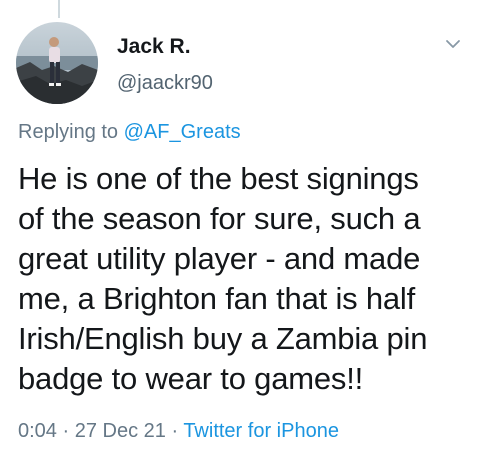 This screenshot has height=460, width=480. I want to click on tweet-time: 0:04, so click(37, 431).